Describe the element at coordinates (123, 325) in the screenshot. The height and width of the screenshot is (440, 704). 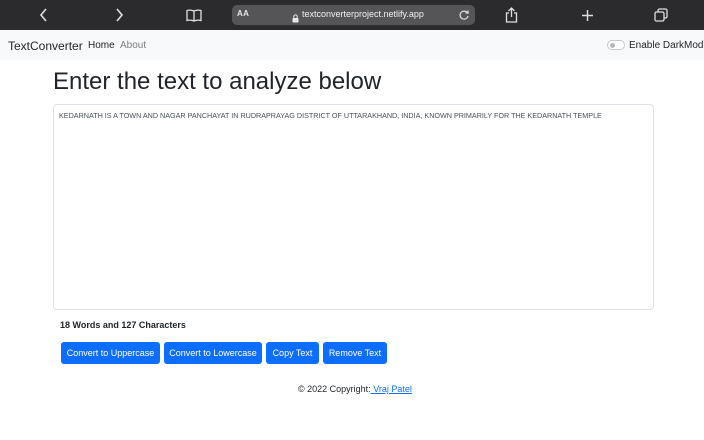
I see `text-summary: 18 Words and 127 Characters` at that location.